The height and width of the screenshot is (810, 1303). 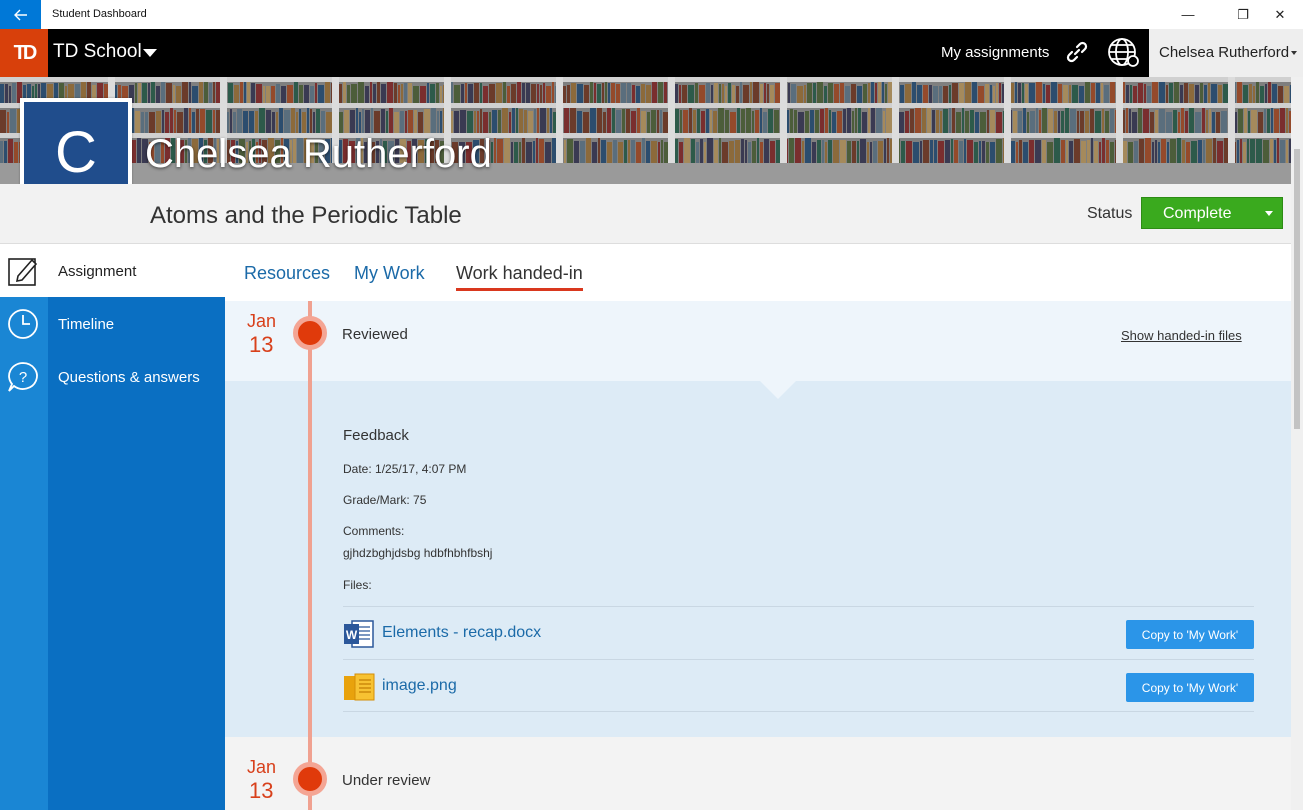 I want to click on school-logo: TD, so click(x=24, y=53).